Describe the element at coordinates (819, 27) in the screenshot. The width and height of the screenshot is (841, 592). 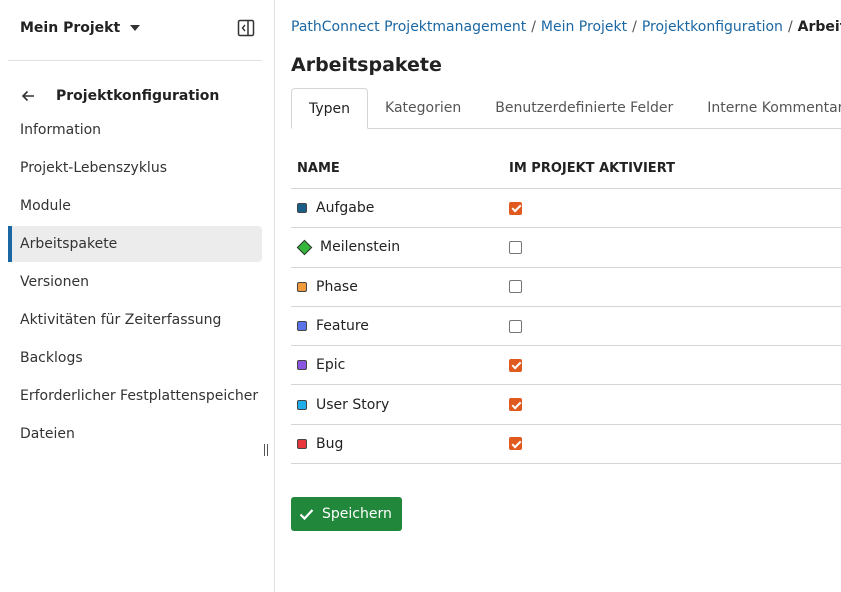
I see `breadcrumb-current: Arbeitspa` at that location.